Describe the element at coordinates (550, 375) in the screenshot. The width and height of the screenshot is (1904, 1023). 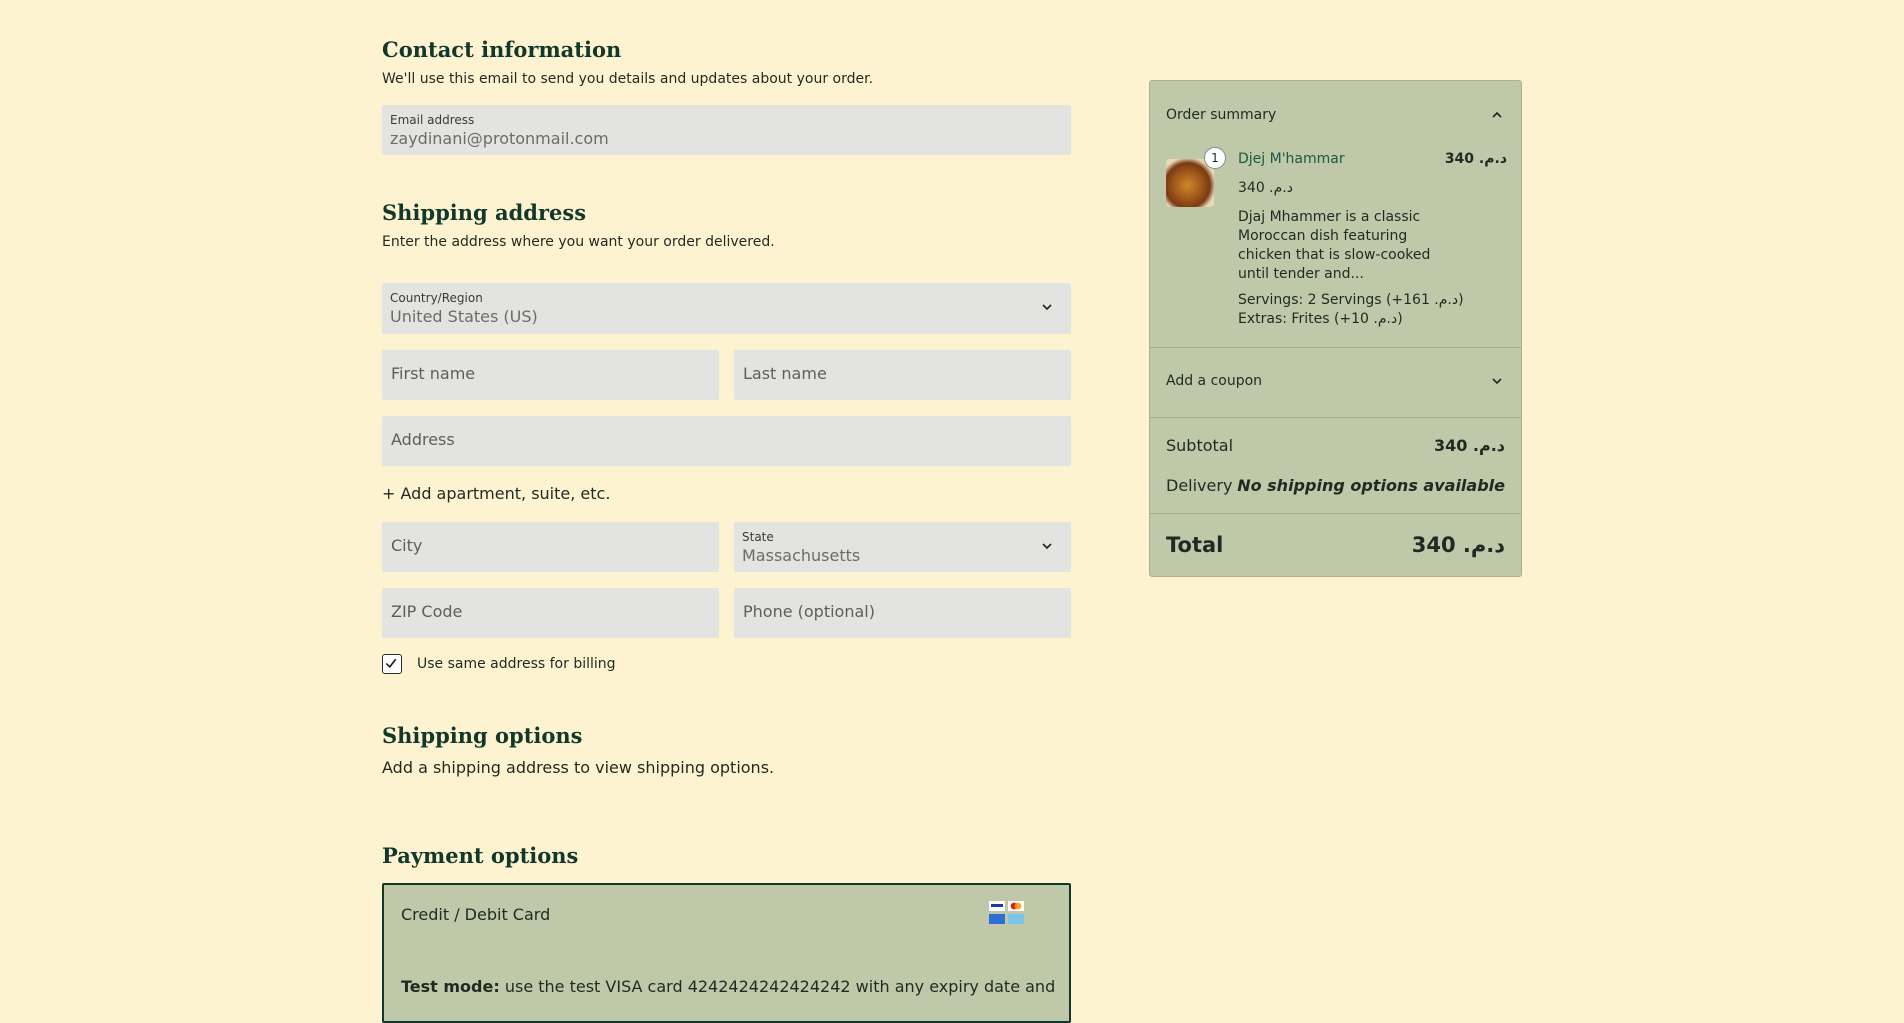
I see `first-name-field: First name` at that location.